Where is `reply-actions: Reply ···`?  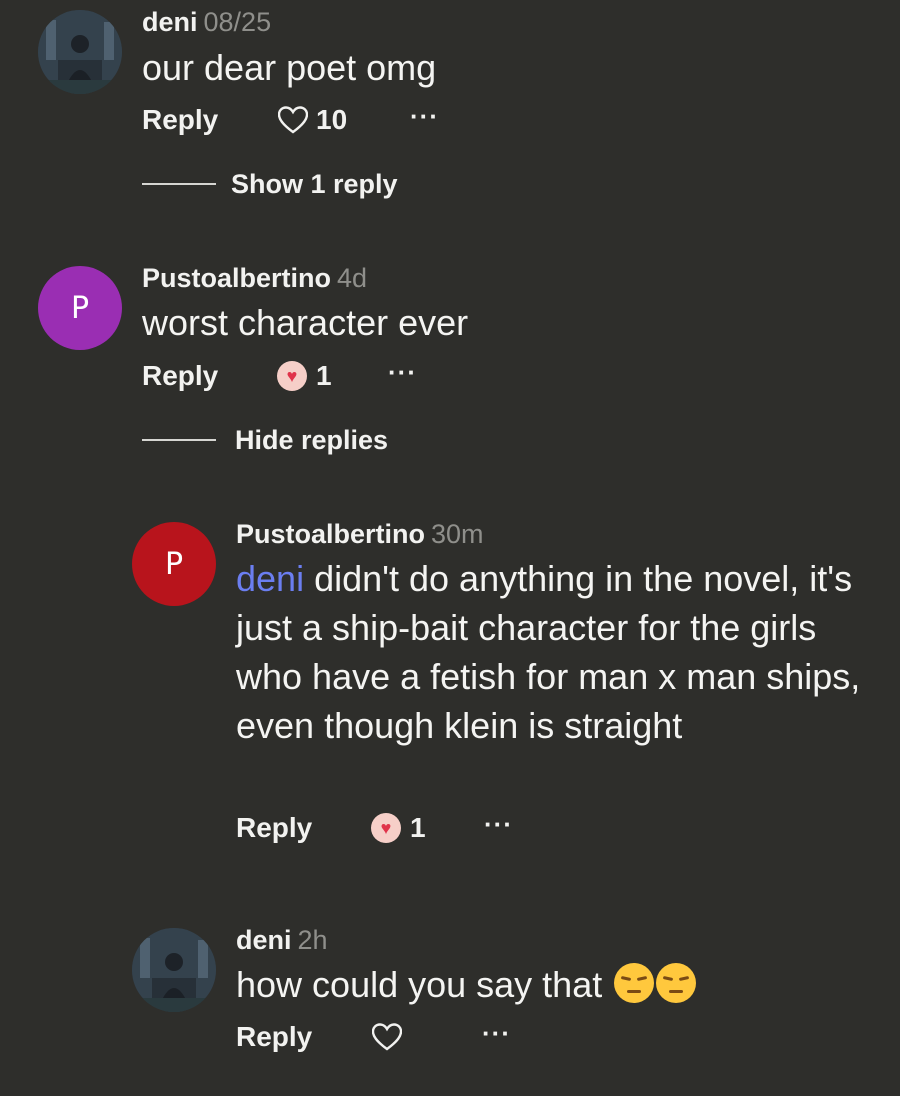
reply-actions: Reply ··· is located at coordinates (436, 1037).